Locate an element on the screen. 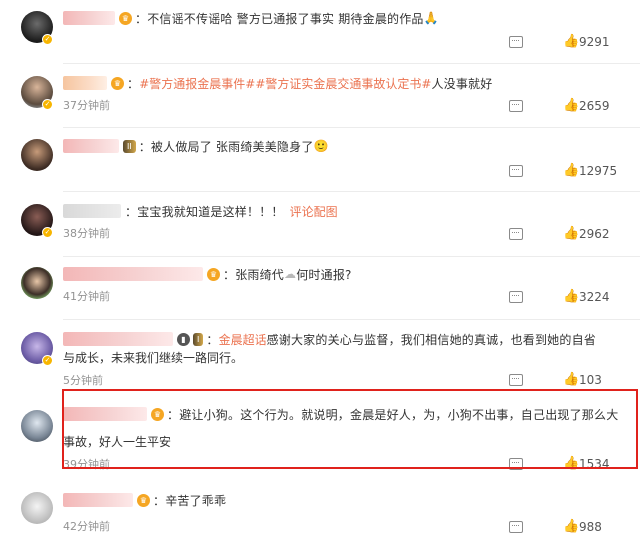 The image size is (640, 540). fan-level-badge: II is located at coordinates (129, 146).